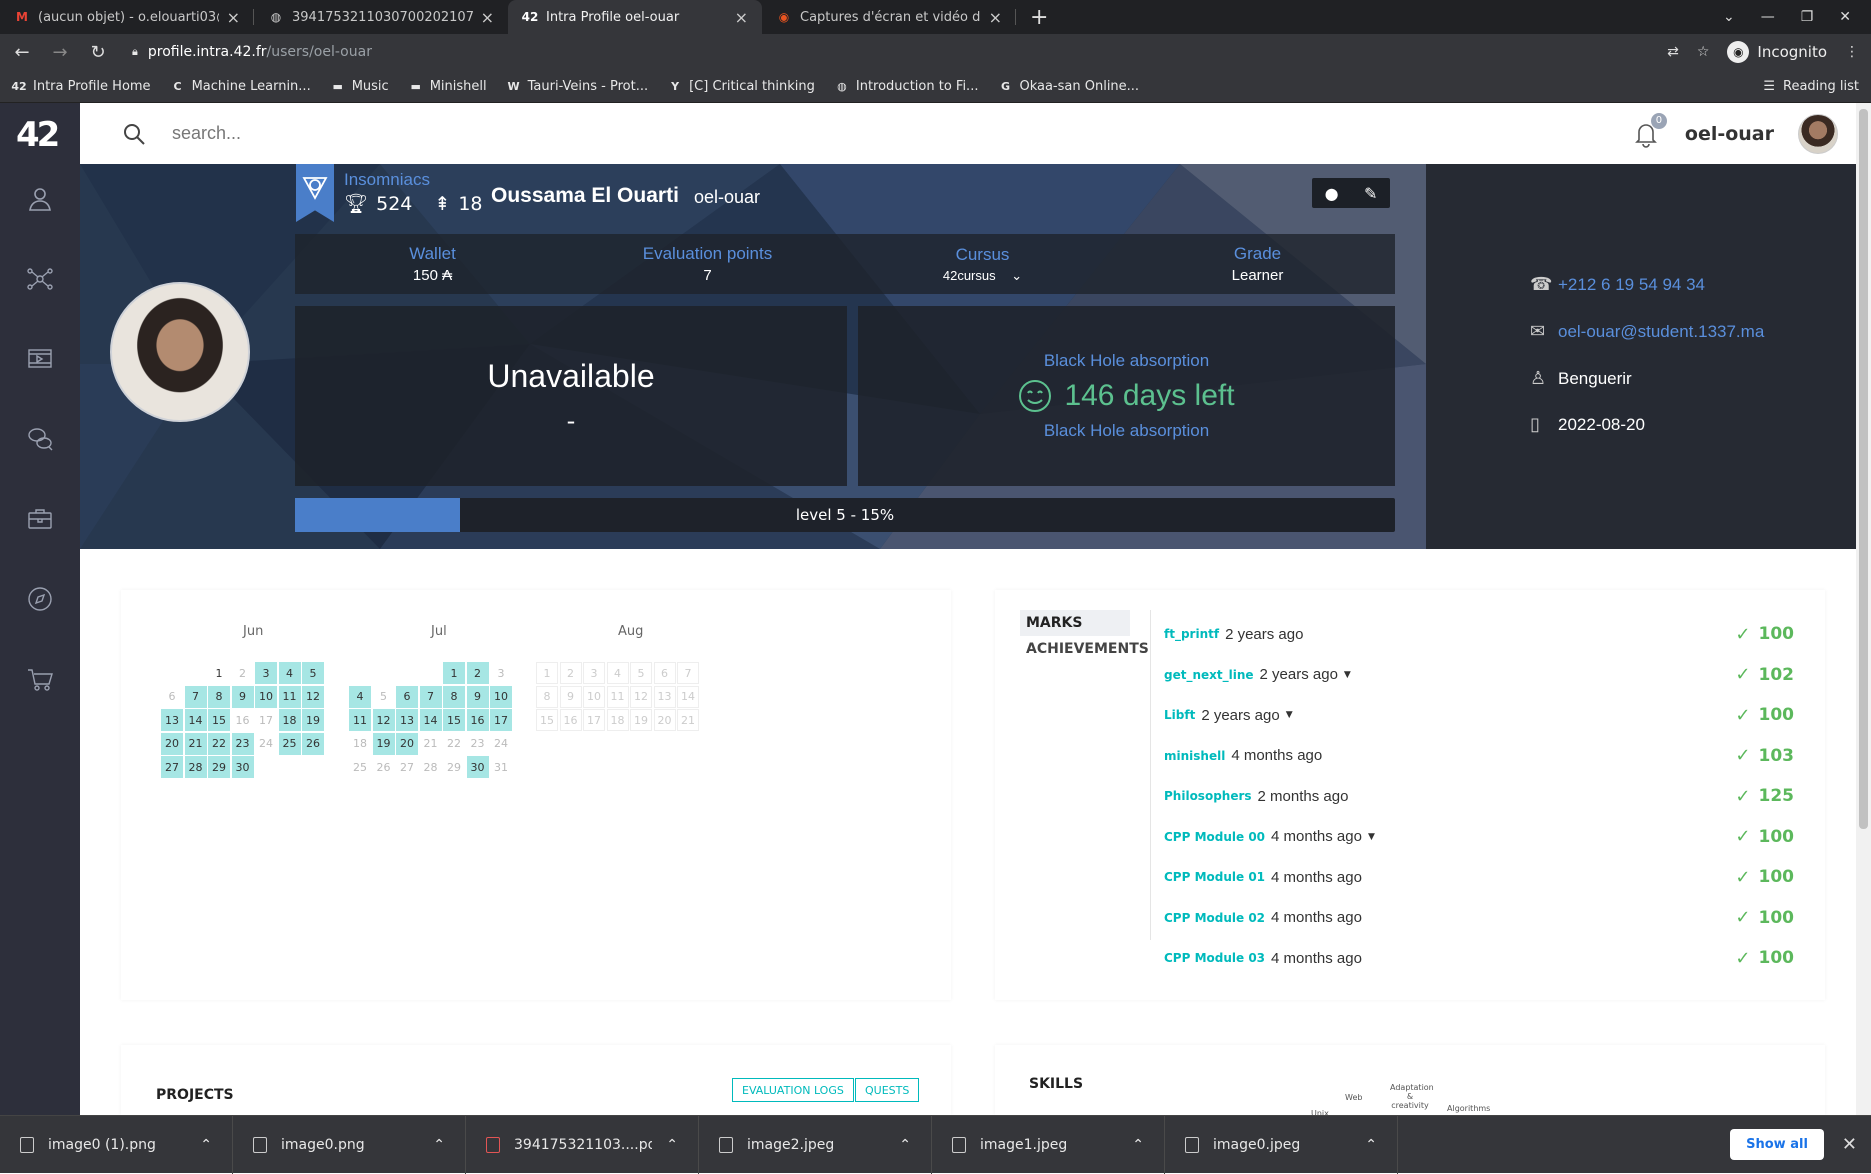 Image resolution: width=1871 pixels, height=1174 pixels. What do you see at coordinates (1845, 17) in the screenshot?
I see `close-window-icon: ✕` at bounding box center [1845, 17].